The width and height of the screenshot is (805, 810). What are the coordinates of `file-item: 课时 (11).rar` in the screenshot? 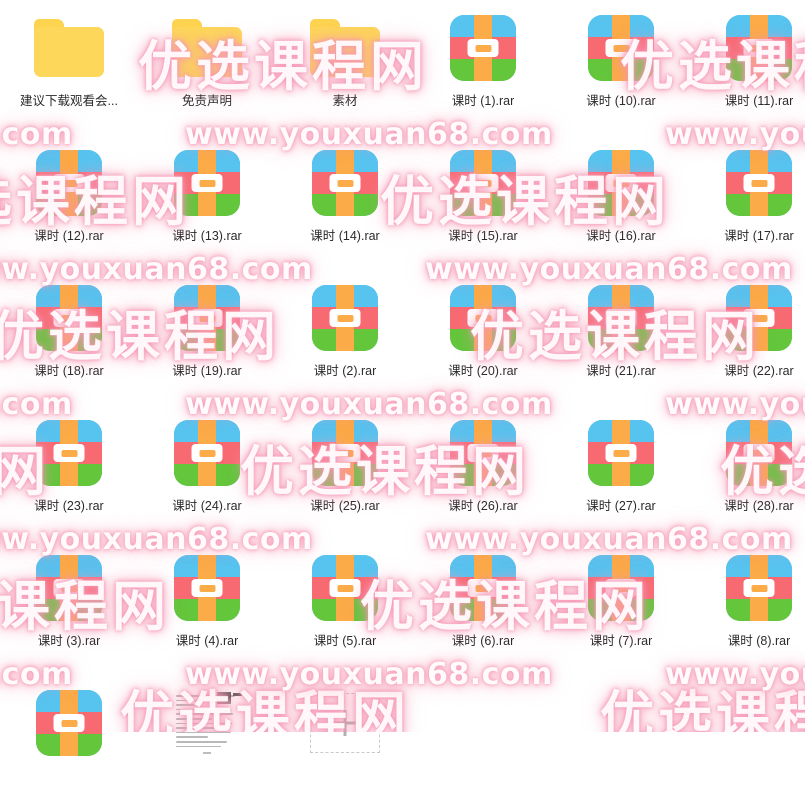 It's located at (747, 67).